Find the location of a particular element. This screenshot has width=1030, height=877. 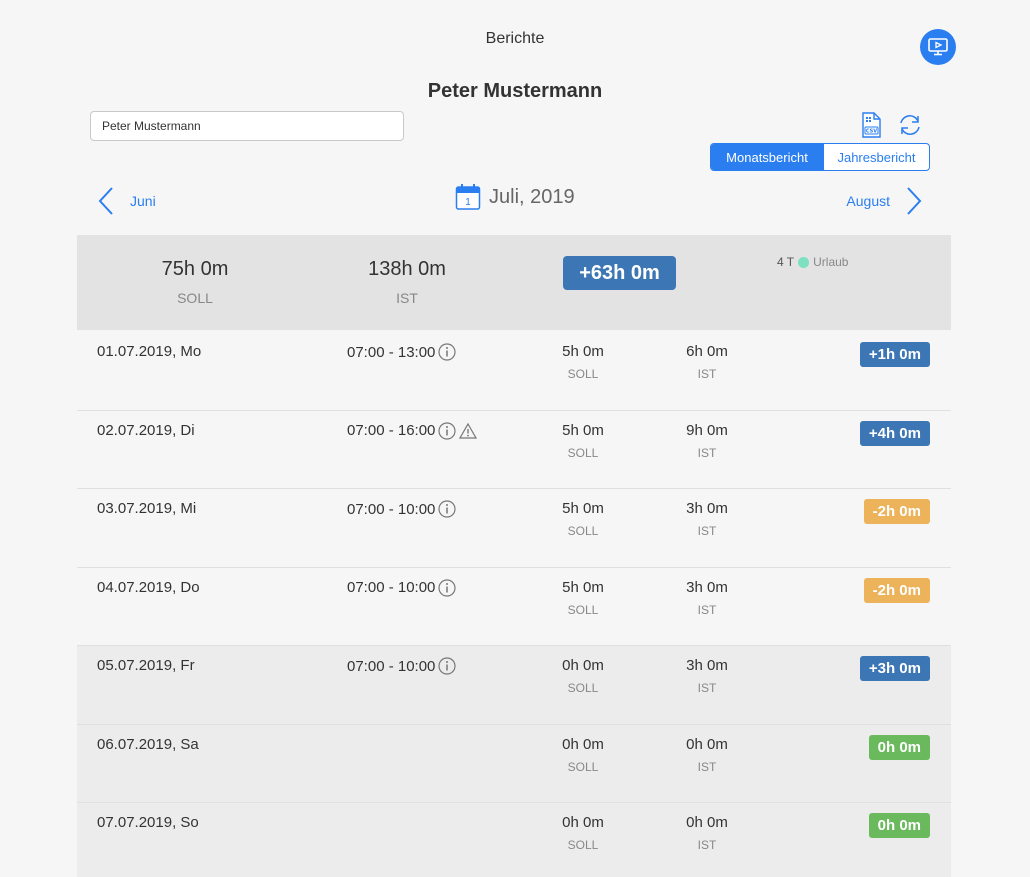

day-ist: 9h 0m IST is located at coordinates (707, 441).